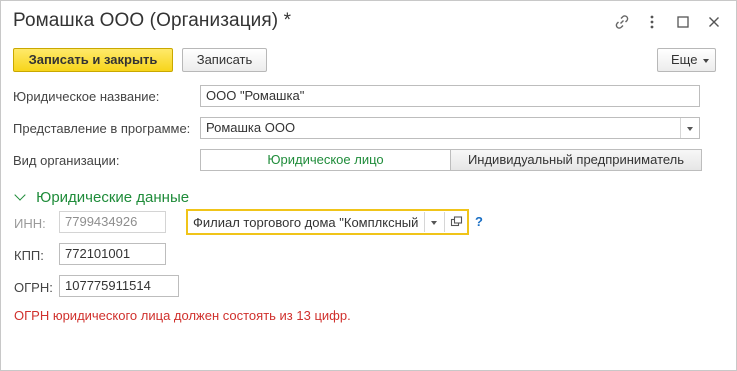  I want to click on display-name-dropdown-icon, so click(689, 128).